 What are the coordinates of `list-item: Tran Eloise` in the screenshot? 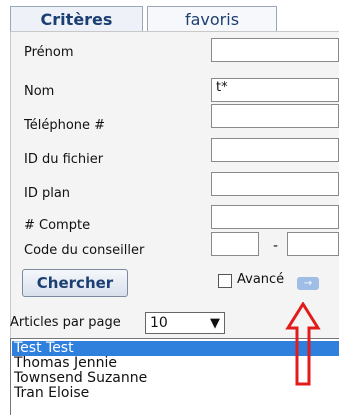 It's located at (175, 393).